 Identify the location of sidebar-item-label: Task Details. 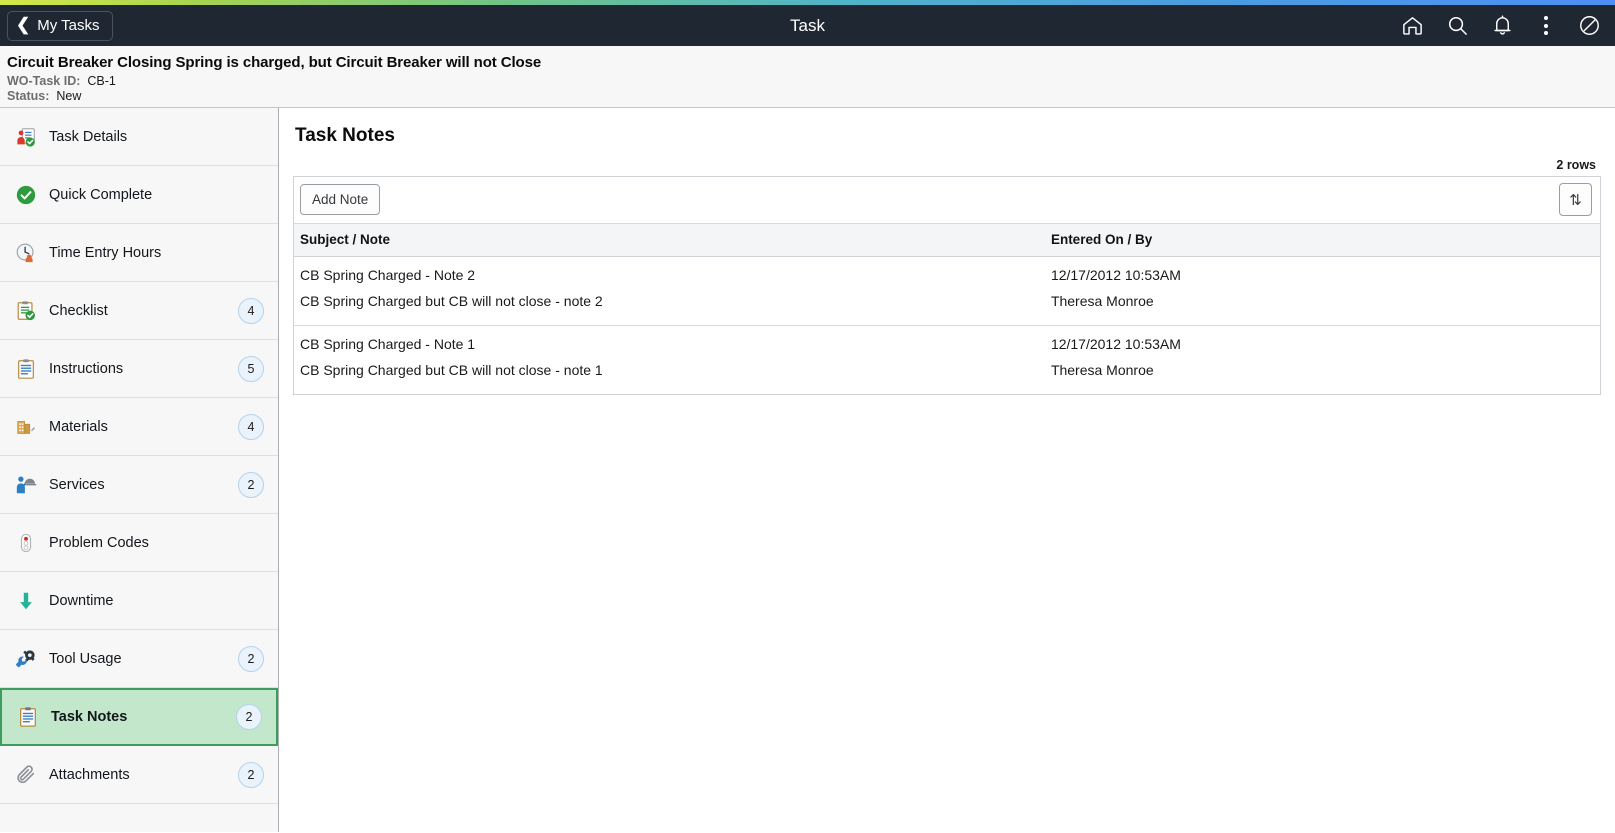
(88, 136).